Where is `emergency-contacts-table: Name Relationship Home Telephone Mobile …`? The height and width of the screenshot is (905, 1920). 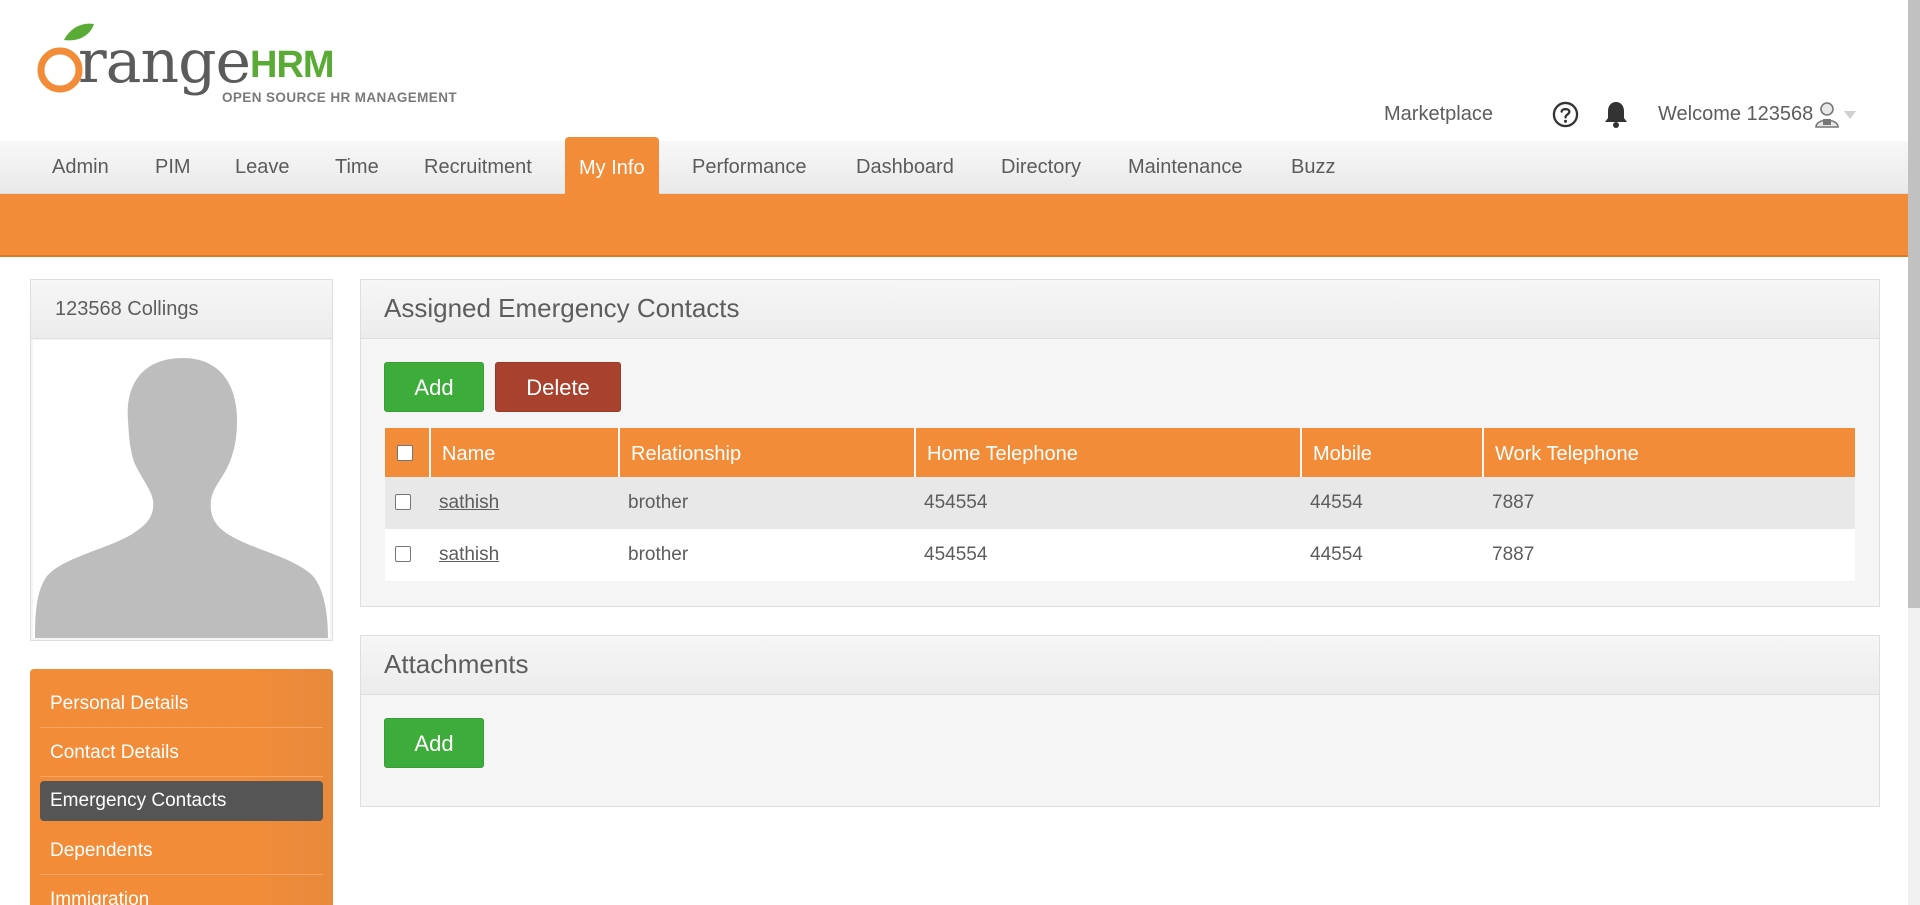
emergency-contacts-table: Name Relationship Home Telephone Mobile … is located at coordinates (1120, 504).